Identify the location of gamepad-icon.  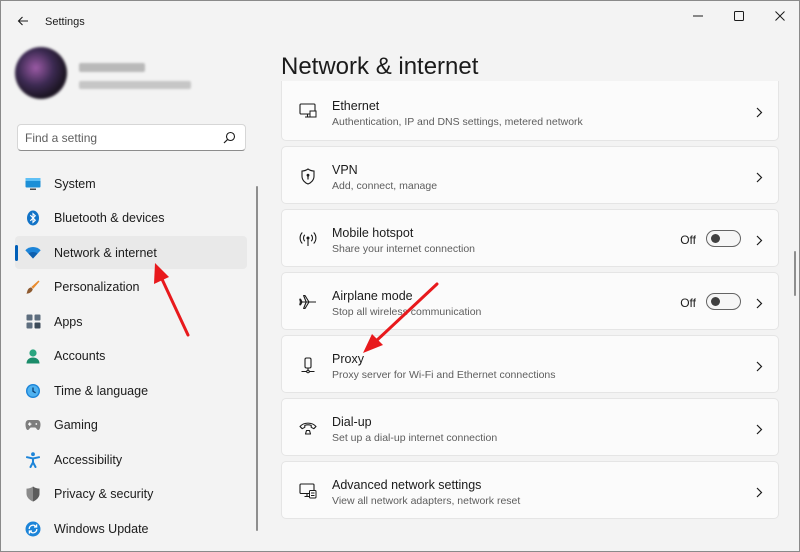
(33, 425).